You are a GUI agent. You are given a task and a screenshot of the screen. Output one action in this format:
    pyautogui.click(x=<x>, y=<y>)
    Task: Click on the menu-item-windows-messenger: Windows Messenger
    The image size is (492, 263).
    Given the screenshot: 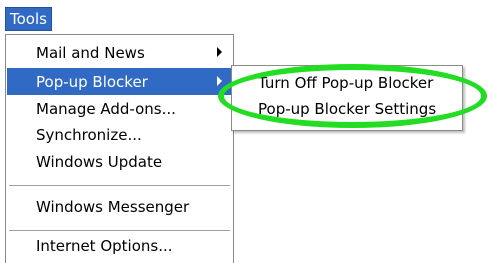 What is the action you would take?
    pyautogui.click(x=119, y=206)
    